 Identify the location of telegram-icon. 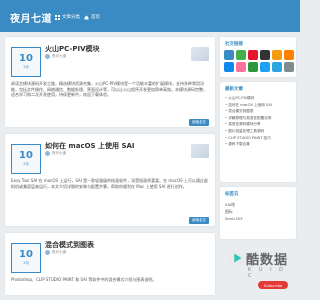
(277, 67).